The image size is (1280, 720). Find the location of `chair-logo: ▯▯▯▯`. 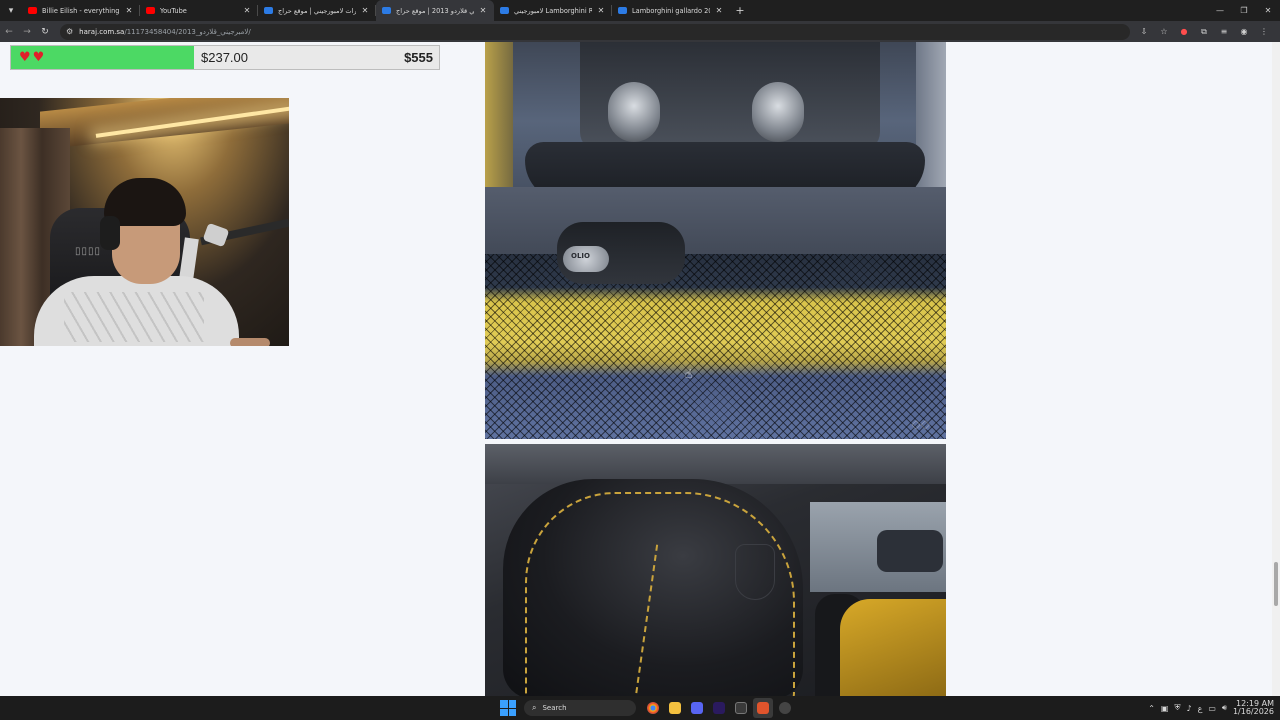

chair-logo: ▯▯▯▯ is located at coordinates (88, 251).